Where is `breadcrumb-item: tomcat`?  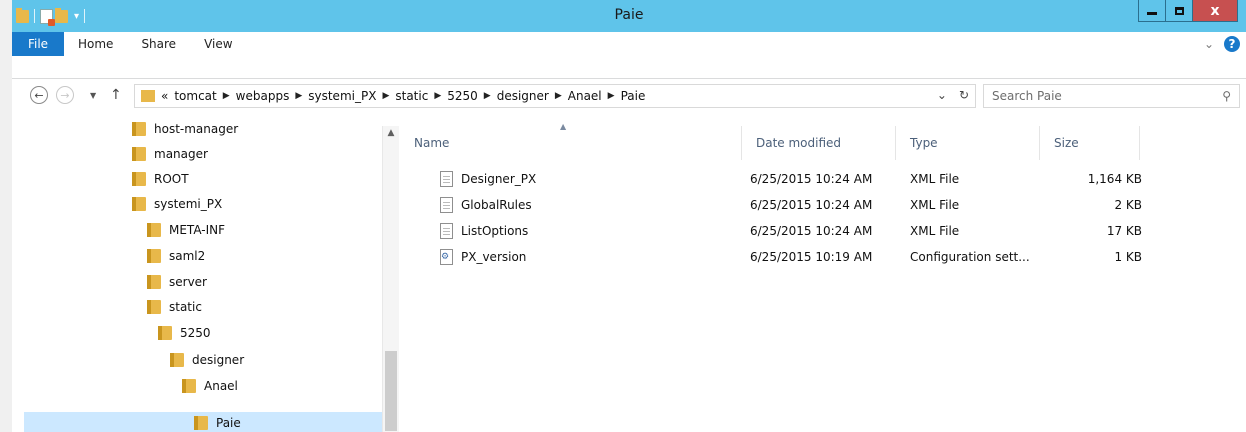 breadcrumb-item: tomcat is located at coordinates (195, 96).